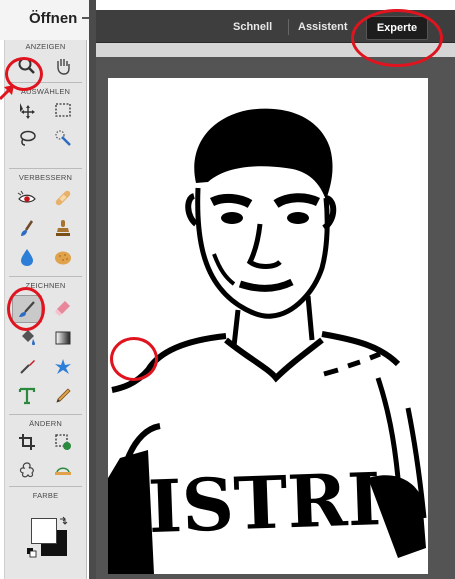 The width and height of the screenshot is (455, 579). I want to click on sponge-icon, so click(63, 258).